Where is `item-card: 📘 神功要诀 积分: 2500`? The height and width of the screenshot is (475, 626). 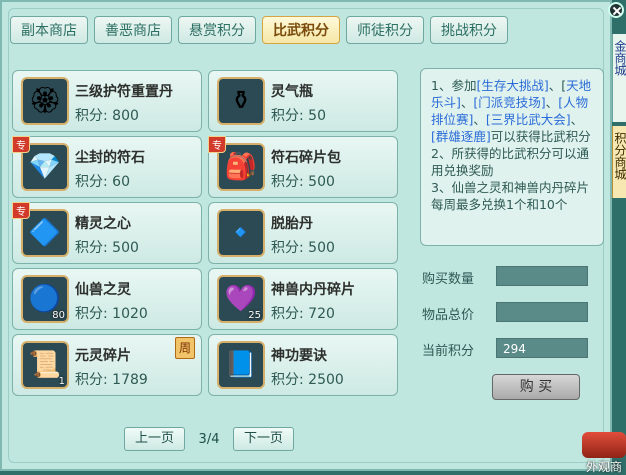
item-card: 📘 神功要诀 积分: 2500 is located at coordinates (303, 365).